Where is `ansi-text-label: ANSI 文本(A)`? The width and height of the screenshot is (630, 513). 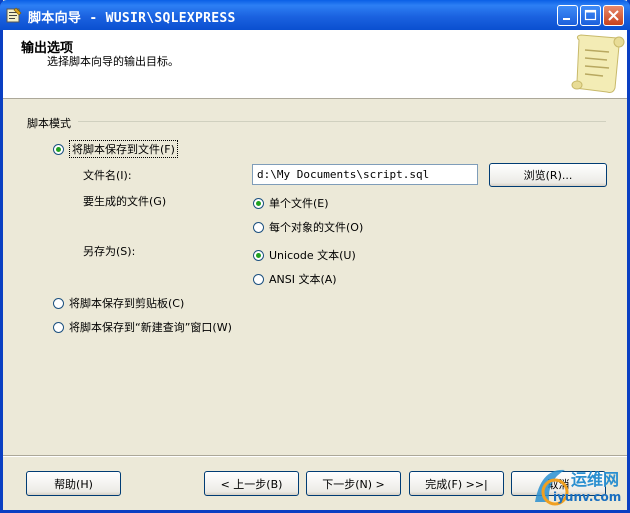 ansi-text-label: ANSI 文本(A) is located at coordinates (303, 279).